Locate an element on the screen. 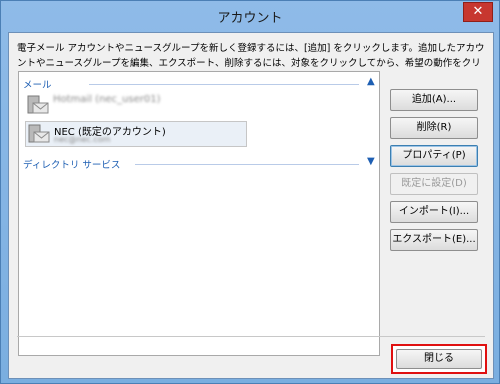  properties-button: プロパティ(P) is located at coordinates (434, 156).